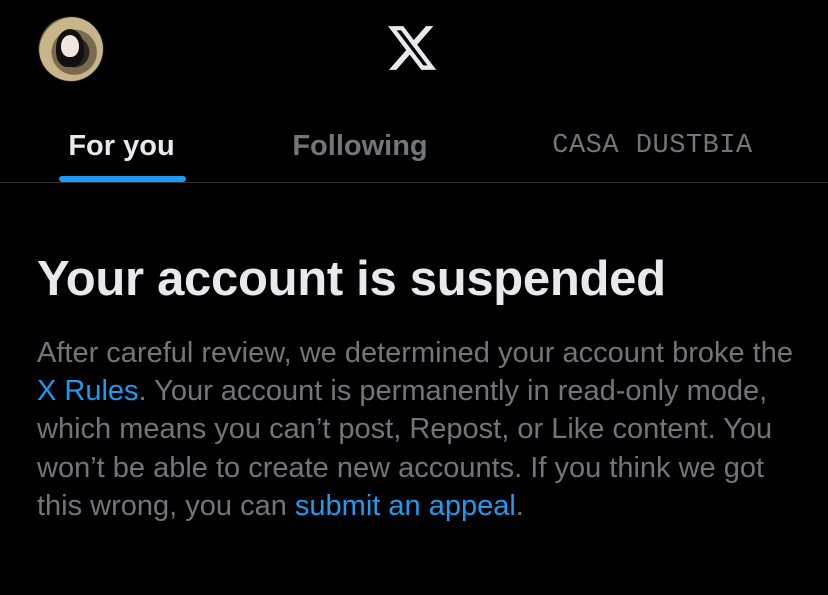  What do you see at coordinates (88, 391) in the screenshot?
I see `x-rules-link: X Rules` at bounding box center [88, 391].